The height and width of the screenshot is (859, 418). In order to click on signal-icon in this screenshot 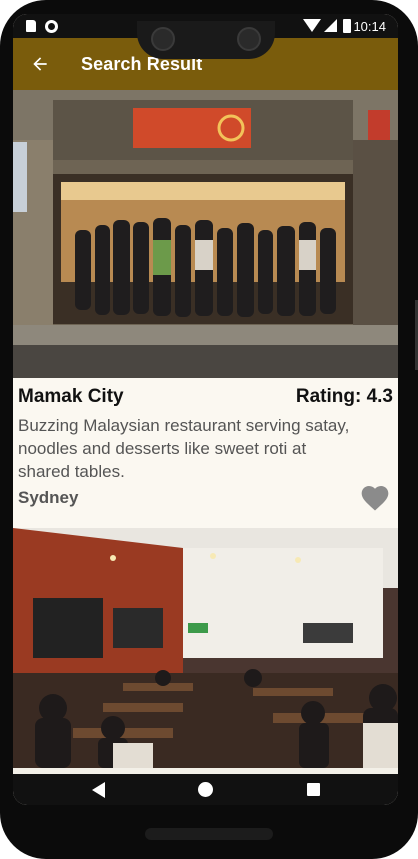, I will do `click(330, 25)`.